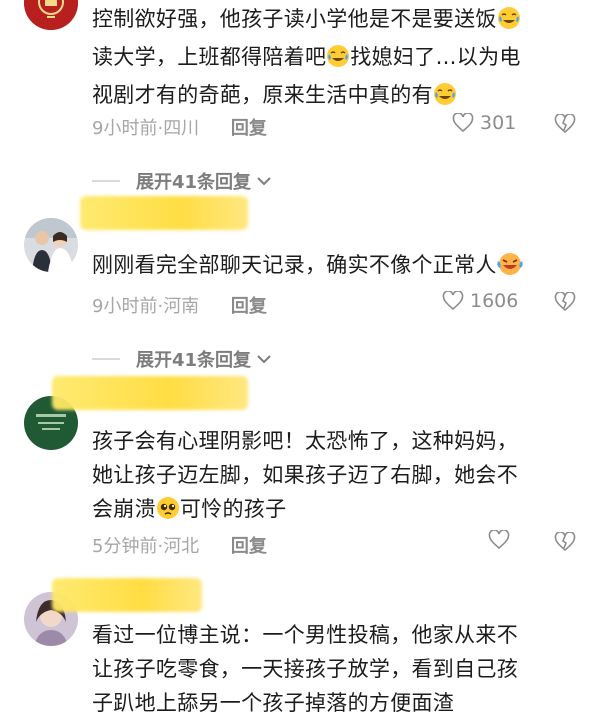 The height and width of the screenshot is (720, 600). Describe the element at coordinates (168, 513) in the screenshot. I see `pleading-face-emoji-icon` at that location.